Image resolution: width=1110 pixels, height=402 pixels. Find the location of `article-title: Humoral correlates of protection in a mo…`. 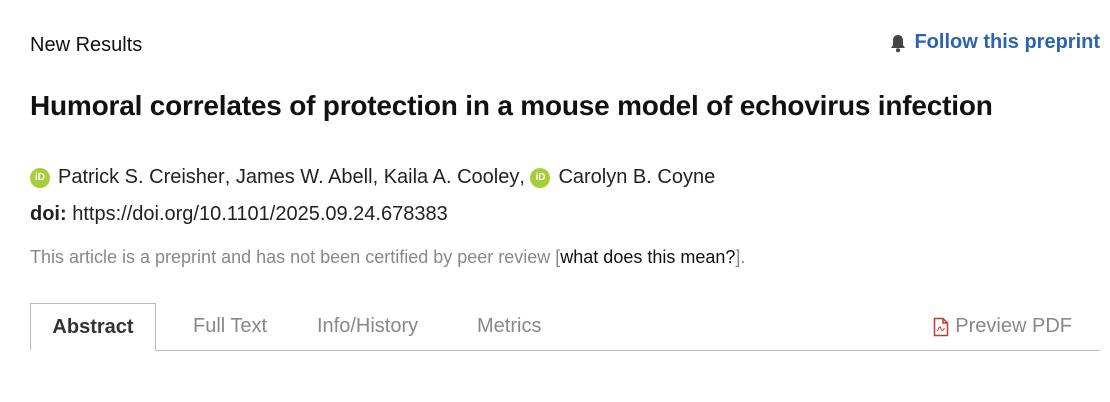

article-title: Humoral correlates of protection in a mo… is located at coordinates (511, 105).